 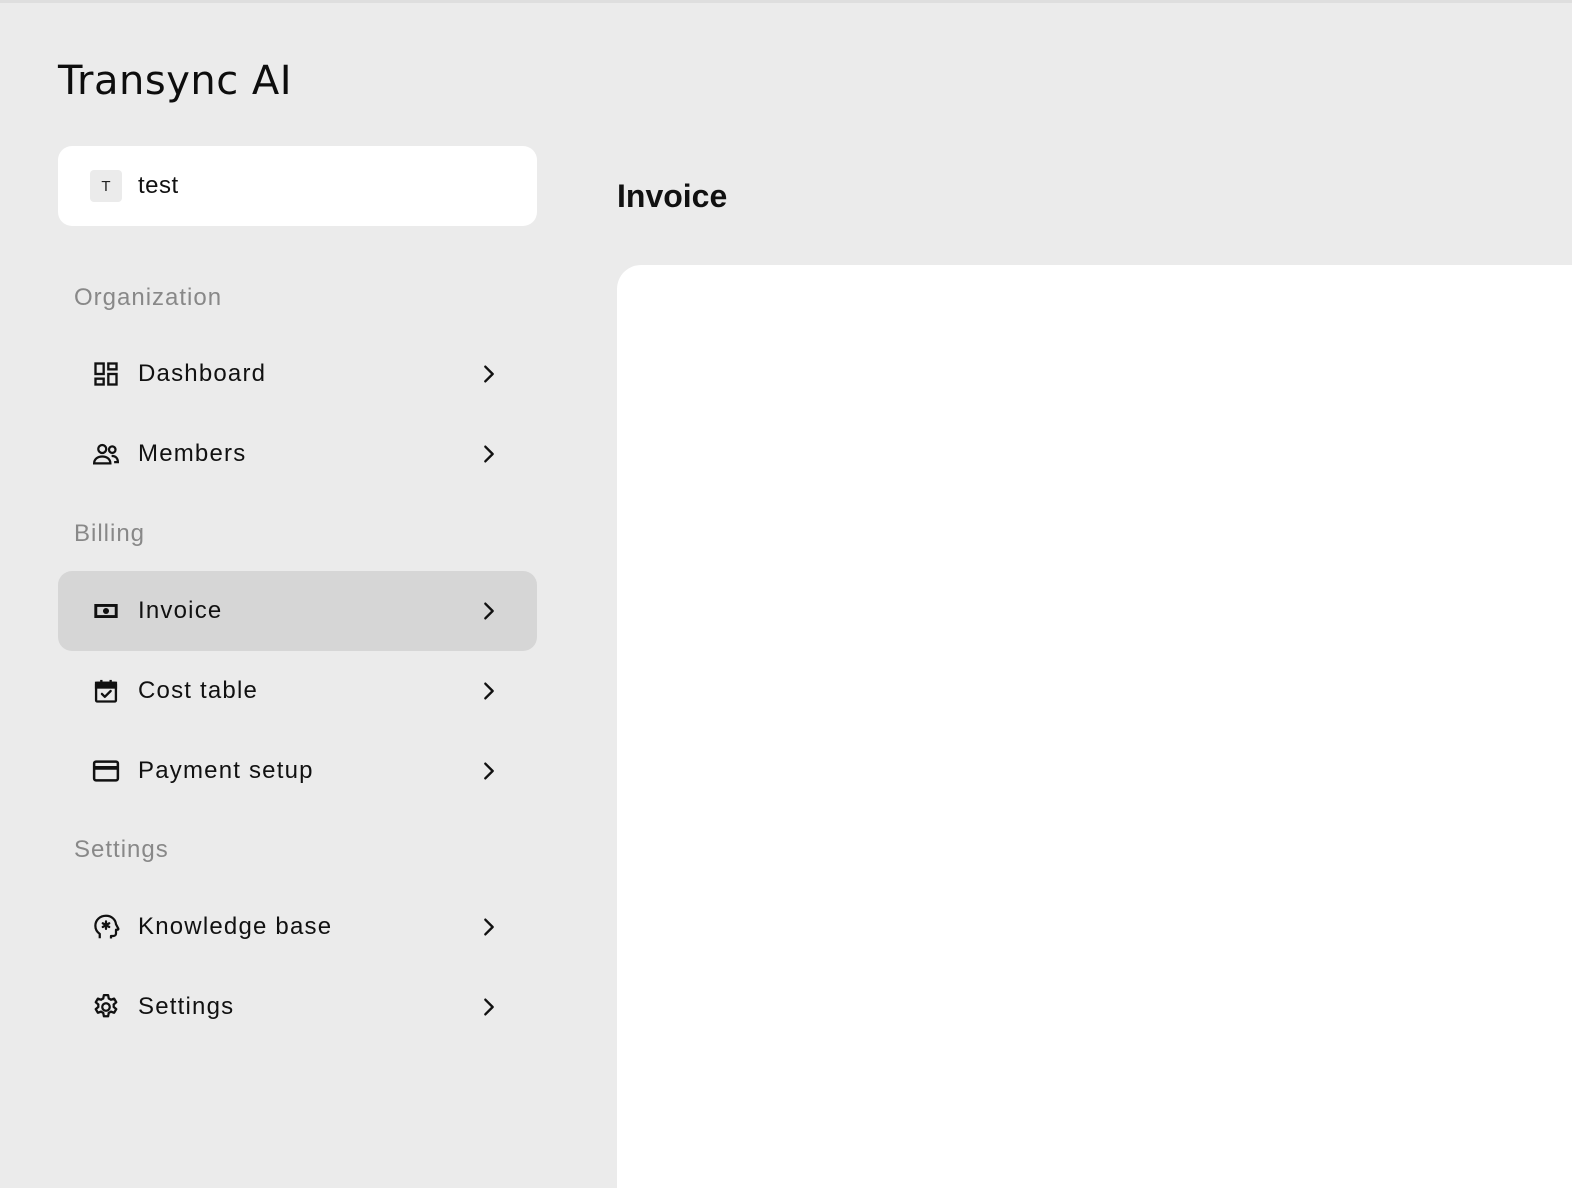 What do you see at coordinates (106, 691) in the screenshot?
I see `calendar-check-icon` at bounding box center [106, 691].